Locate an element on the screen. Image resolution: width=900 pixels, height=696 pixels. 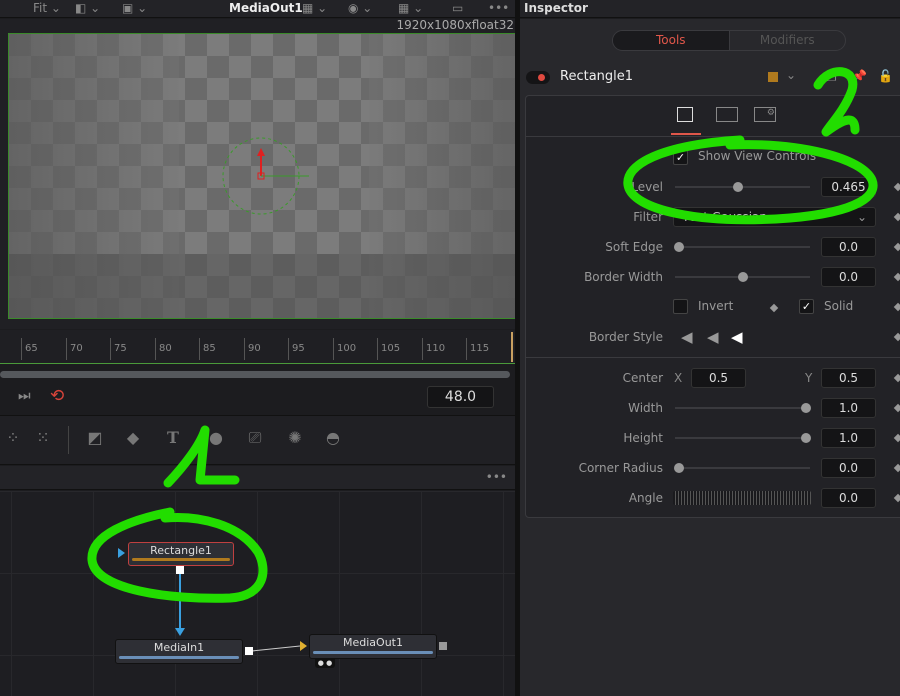
level-field: 0.465 is located at coordinates (848, 187).